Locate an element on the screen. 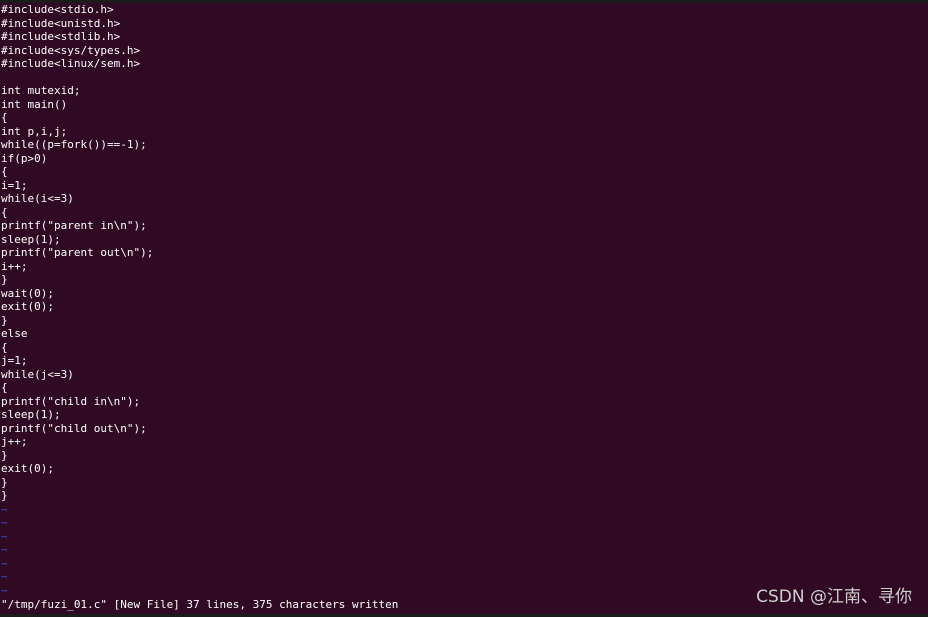  code-line: while(i<=3) is located at coordinates (461, 199).